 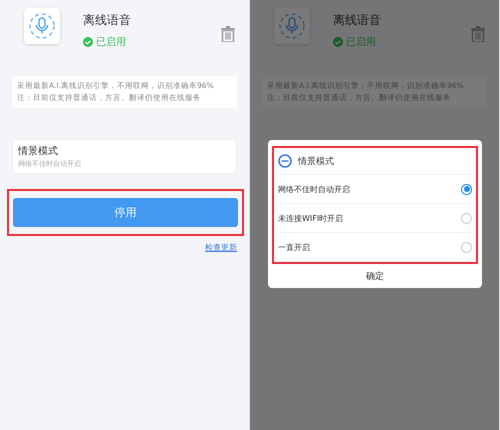 What do you see at coordinates (38, 151) in the screenshot?
I see `card-title: 情景模式` at bounding box center [38, 151].